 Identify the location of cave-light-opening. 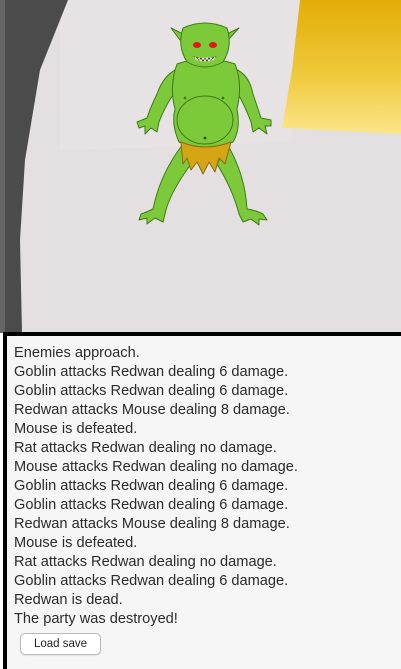
(341, 67).